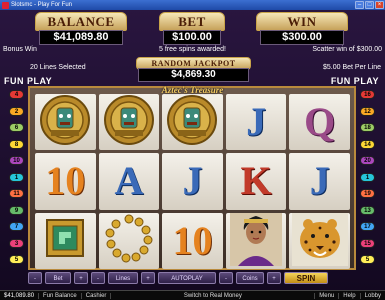 The height and width of the screenshot is (300, 385). What do you see at coordinates (20, 49) in the screenshot?
I see `bonus-win-text: Bonus Win` at bounding box center [20, 49].